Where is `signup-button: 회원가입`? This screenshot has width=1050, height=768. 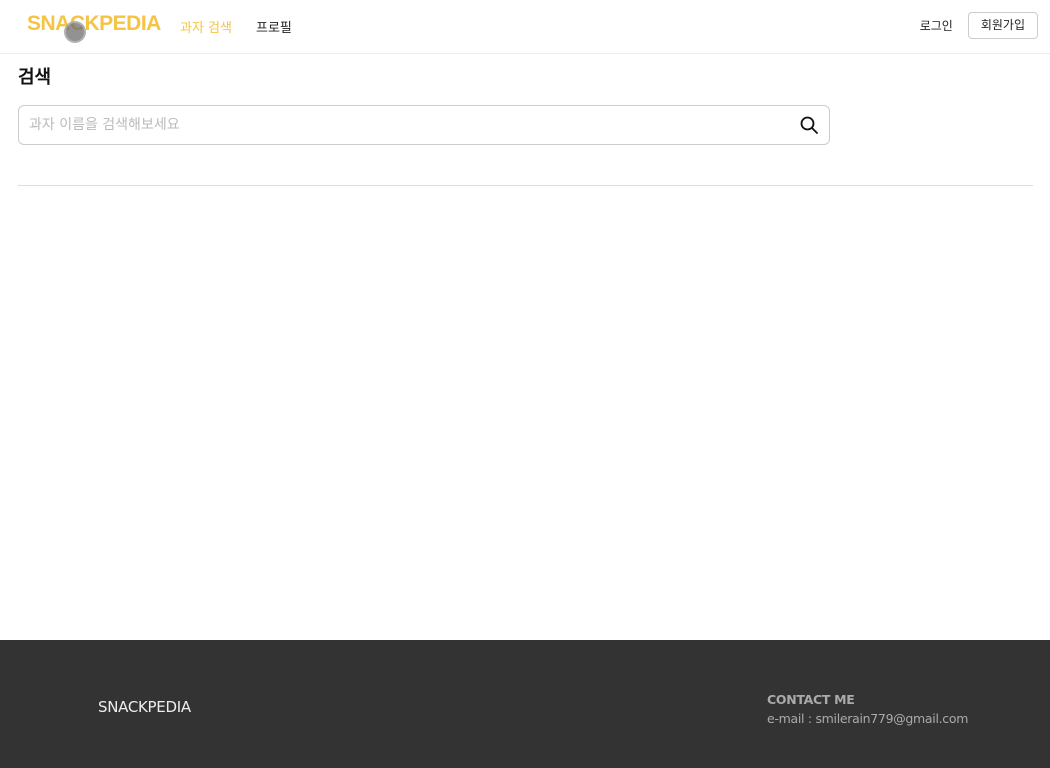 signup-button: 회원가입 is located at coordinates (1002, 25).